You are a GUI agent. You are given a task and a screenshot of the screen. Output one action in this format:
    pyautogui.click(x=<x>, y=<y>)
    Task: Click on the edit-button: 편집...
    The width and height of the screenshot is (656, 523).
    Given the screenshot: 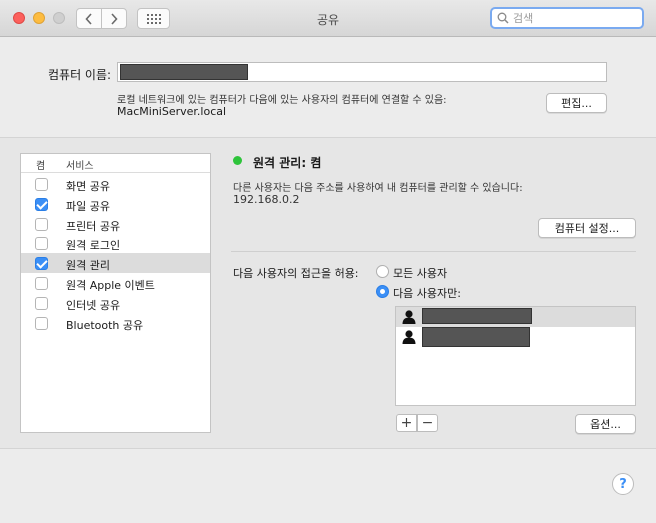 What is the action you would take?
    pyautogui.click(x=576, y=103)
    